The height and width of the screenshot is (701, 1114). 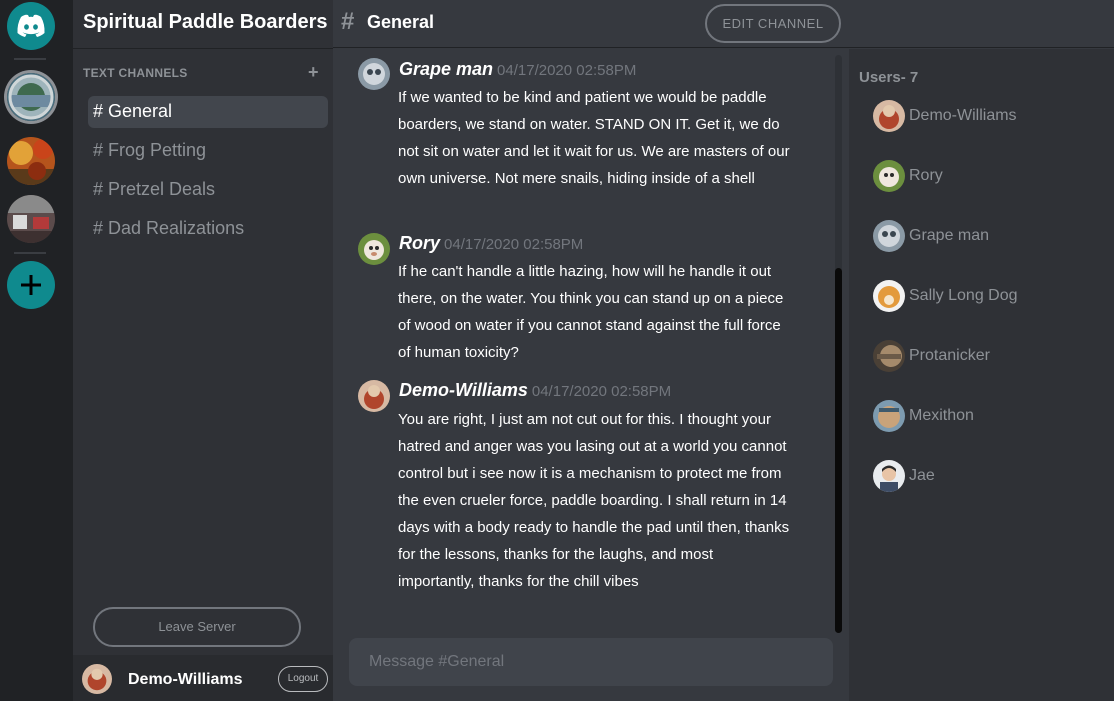 I want to click on scrollbar-thumb, so click(x=838, y=450).